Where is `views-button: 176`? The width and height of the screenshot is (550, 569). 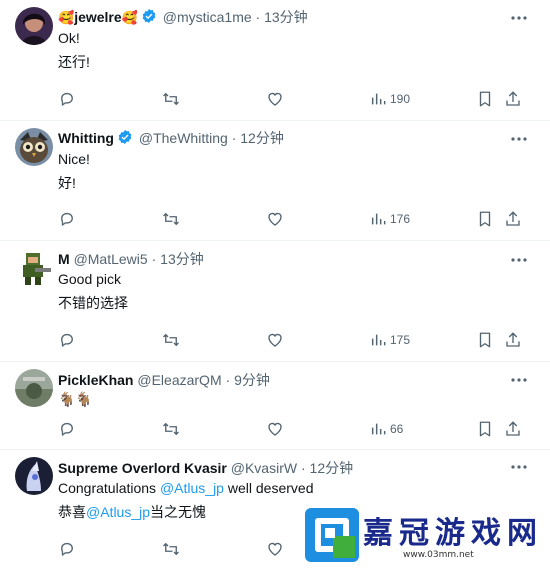 views-button: 176 is located at coordinates (390, 219).